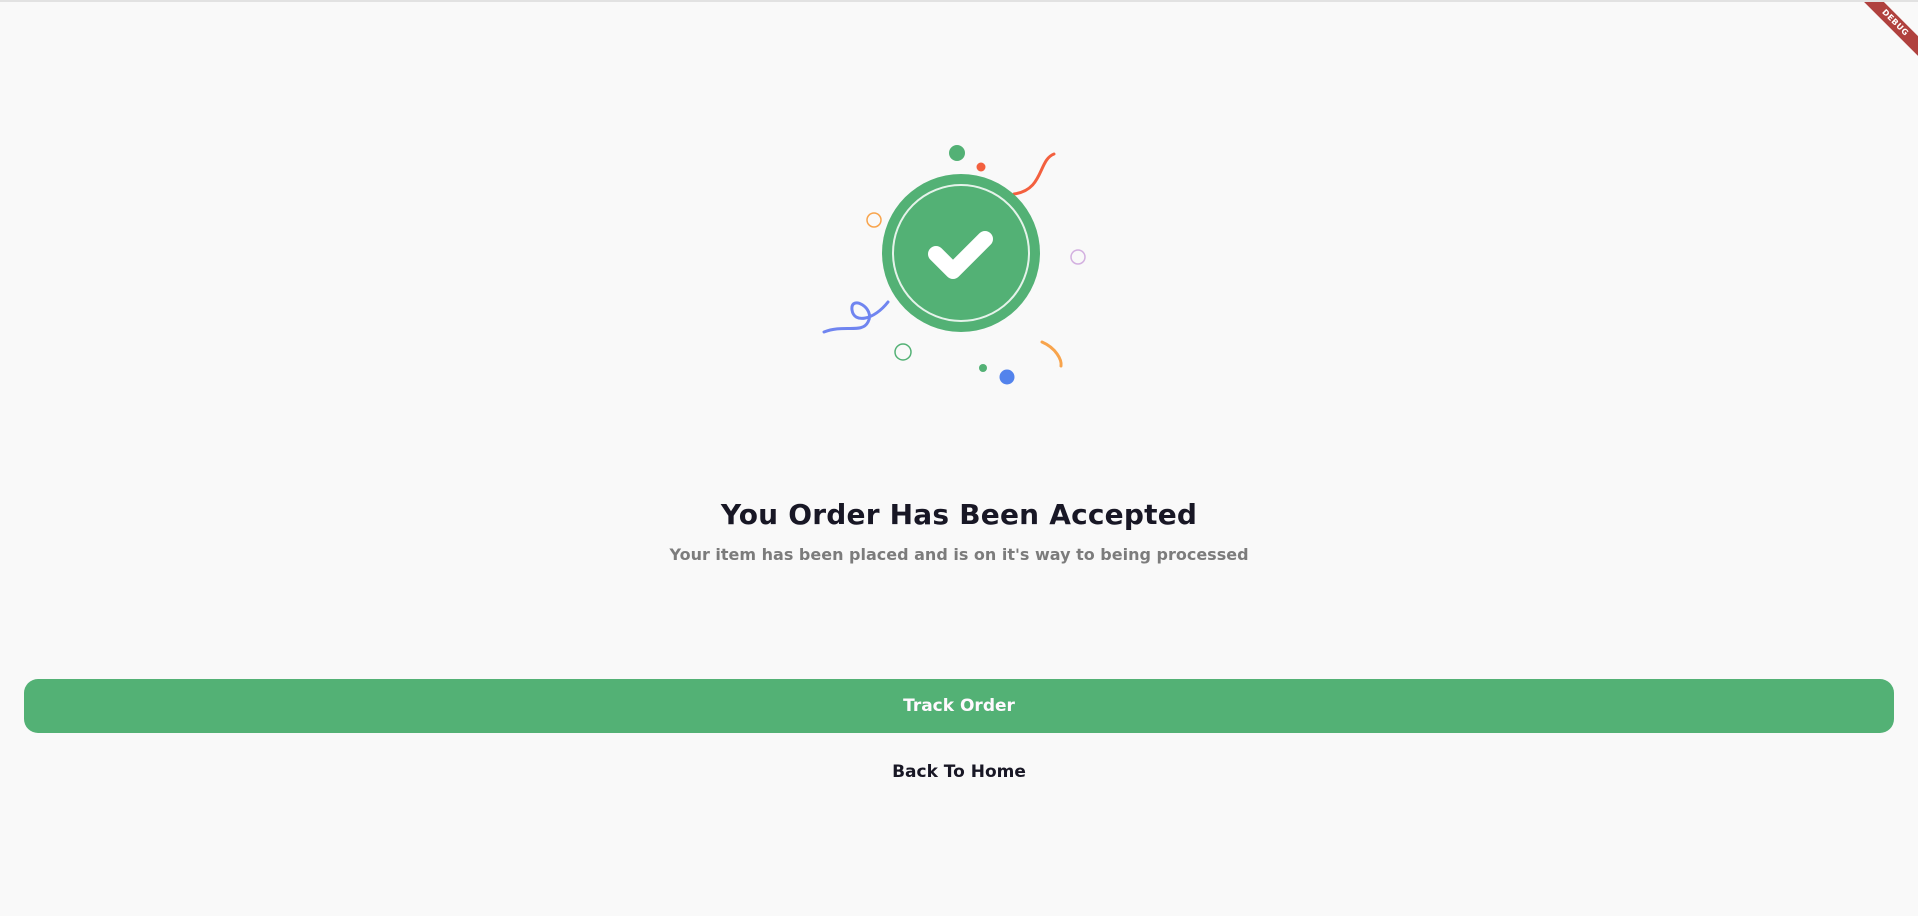 This screenshot has height=916, width=1918. I want to click on back-to-home-label: Back To Home, so click(959, 772).